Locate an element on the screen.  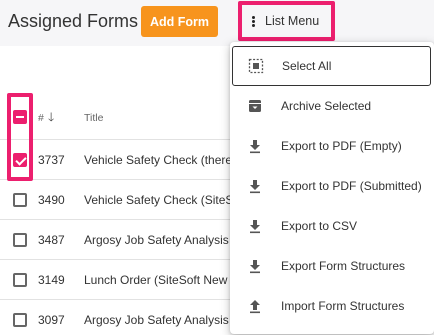
upload-icon is located at coordinates (255, 307).